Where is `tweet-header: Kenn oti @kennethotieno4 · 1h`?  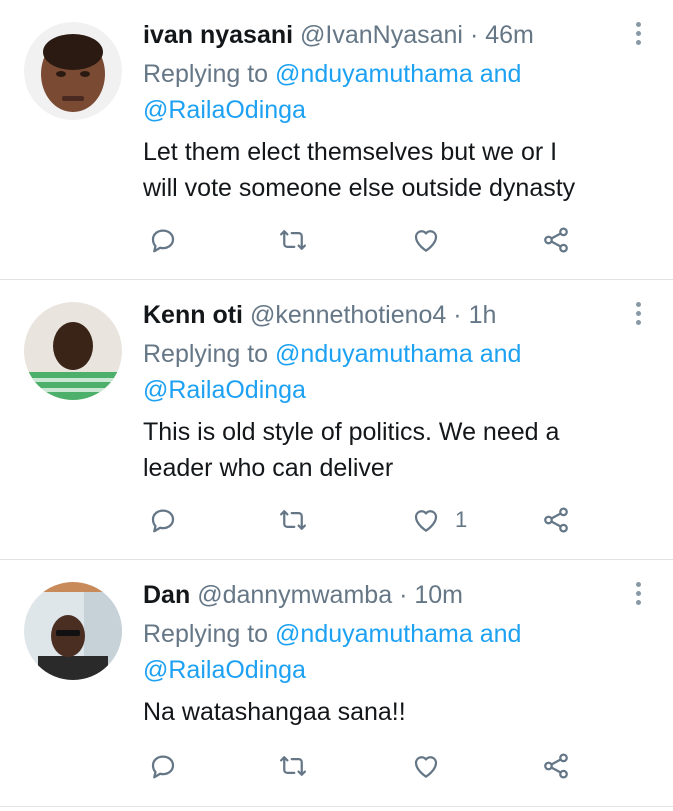
tweet-header: Kenn oti @kennethotieno4 · 1h is located at coordinates (319, 315).